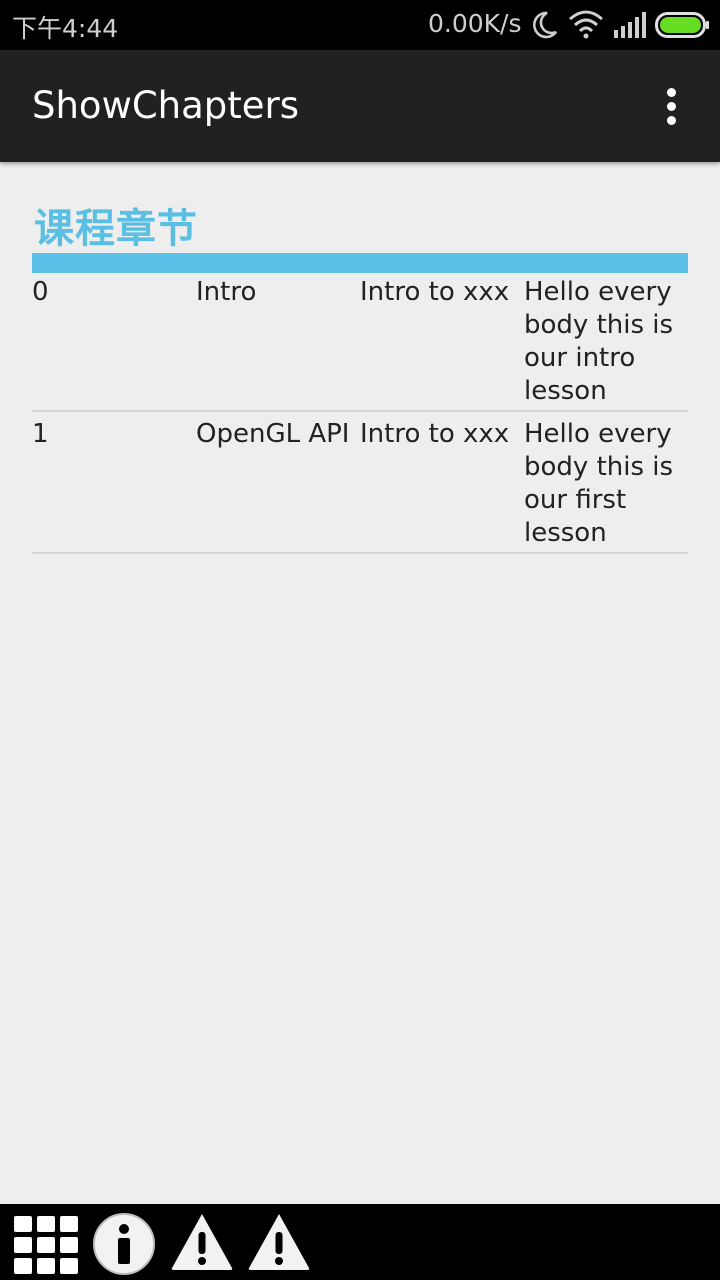  What do you see at coordinates (586, 24) in the screenshot?
I see `wifi-icon` at bounding box center [586, 24].